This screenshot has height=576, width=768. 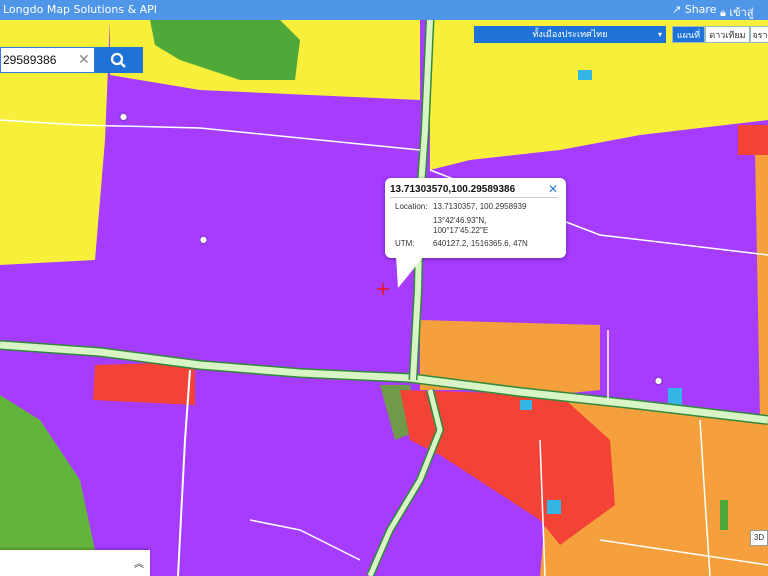 I want to click on share-button: ↗ Share, so click(x=694, y=9).